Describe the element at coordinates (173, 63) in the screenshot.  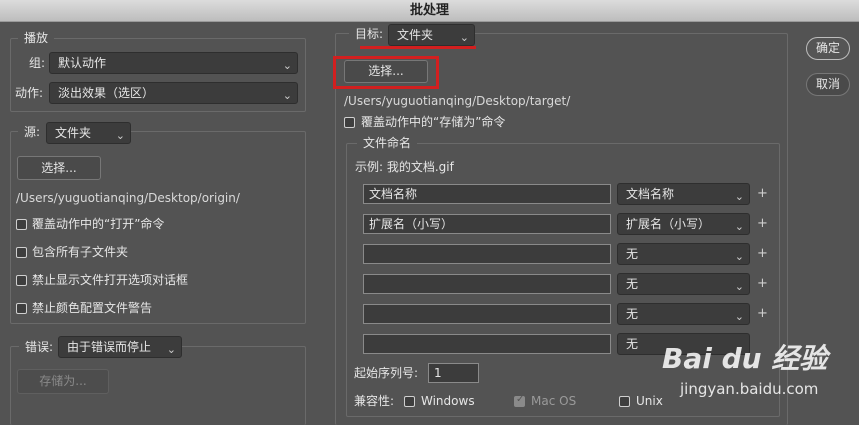
I see `group-select: 默认动作 ⌄` at that location.